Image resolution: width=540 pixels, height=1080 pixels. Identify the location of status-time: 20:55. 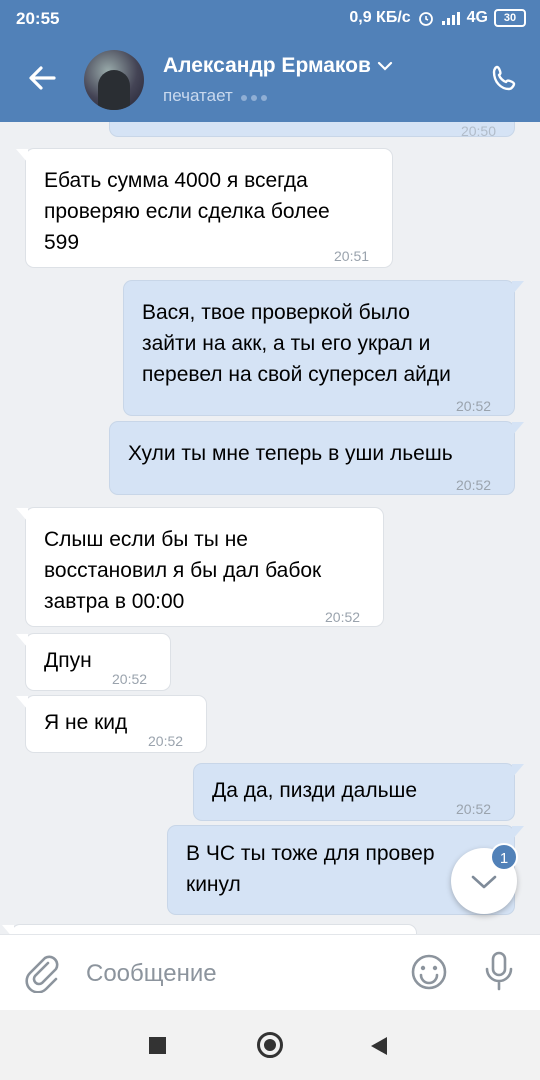
(38, 18).